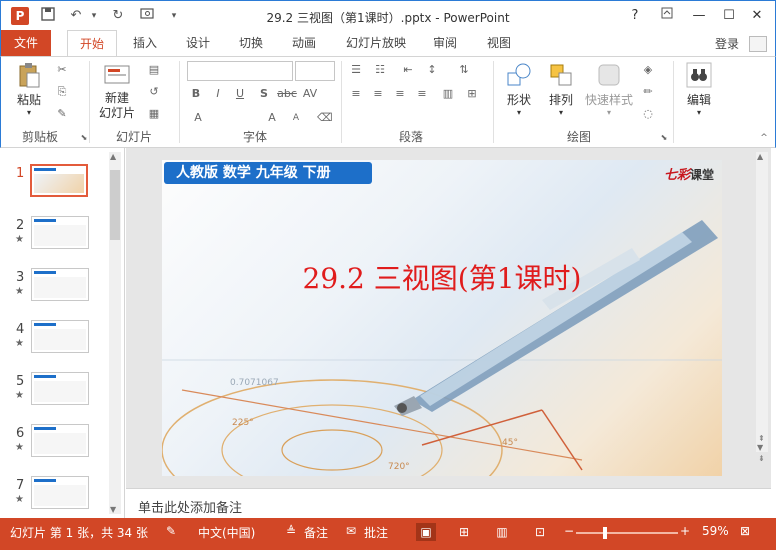  I want to click on account-avatar-icon, so click(758, 44).